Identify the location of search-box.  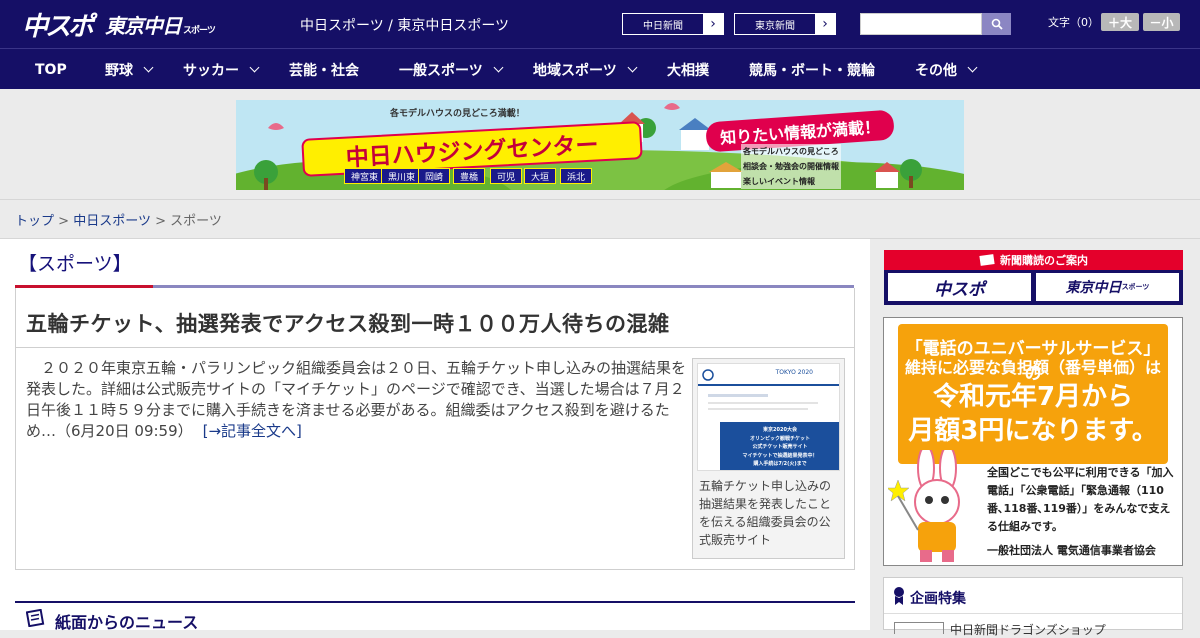
(935, 24).